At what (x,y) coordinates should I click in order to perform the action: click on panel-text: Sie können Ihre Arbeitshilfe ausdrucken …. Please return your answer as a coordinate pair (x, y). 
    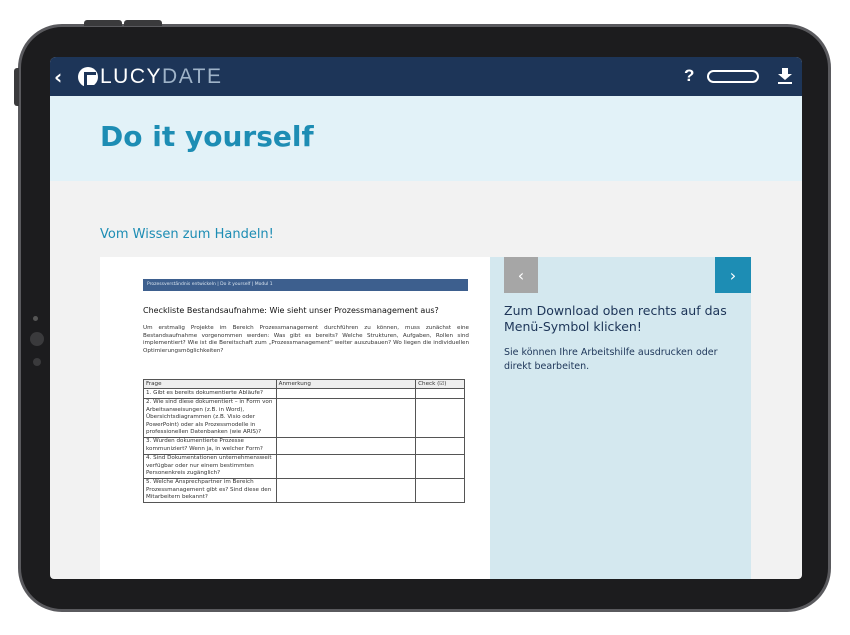
    Looking at the image, I should click on (611, 359).